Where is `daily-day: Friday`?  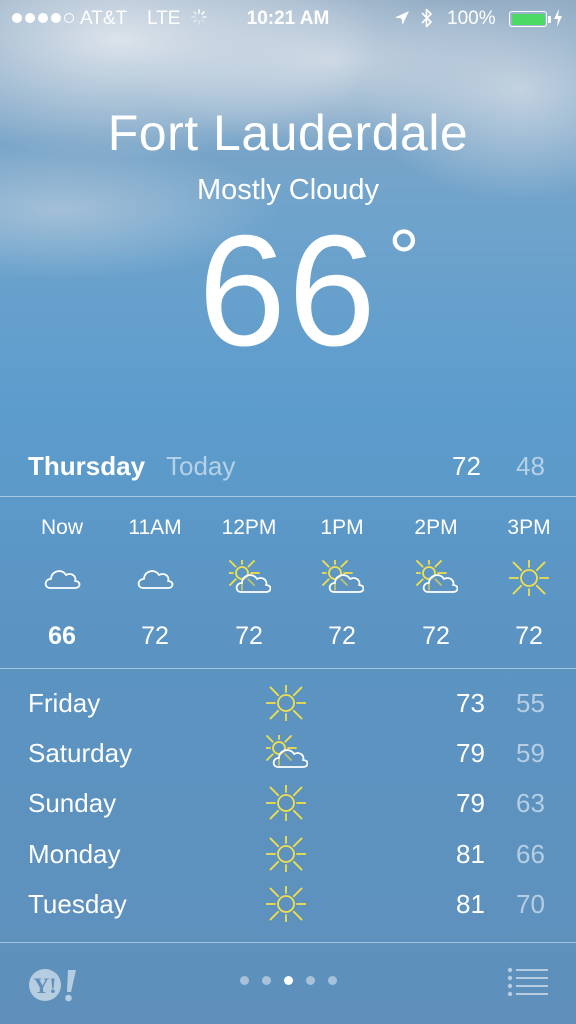 daily-day: Friday is located at coordinates (64, 703).